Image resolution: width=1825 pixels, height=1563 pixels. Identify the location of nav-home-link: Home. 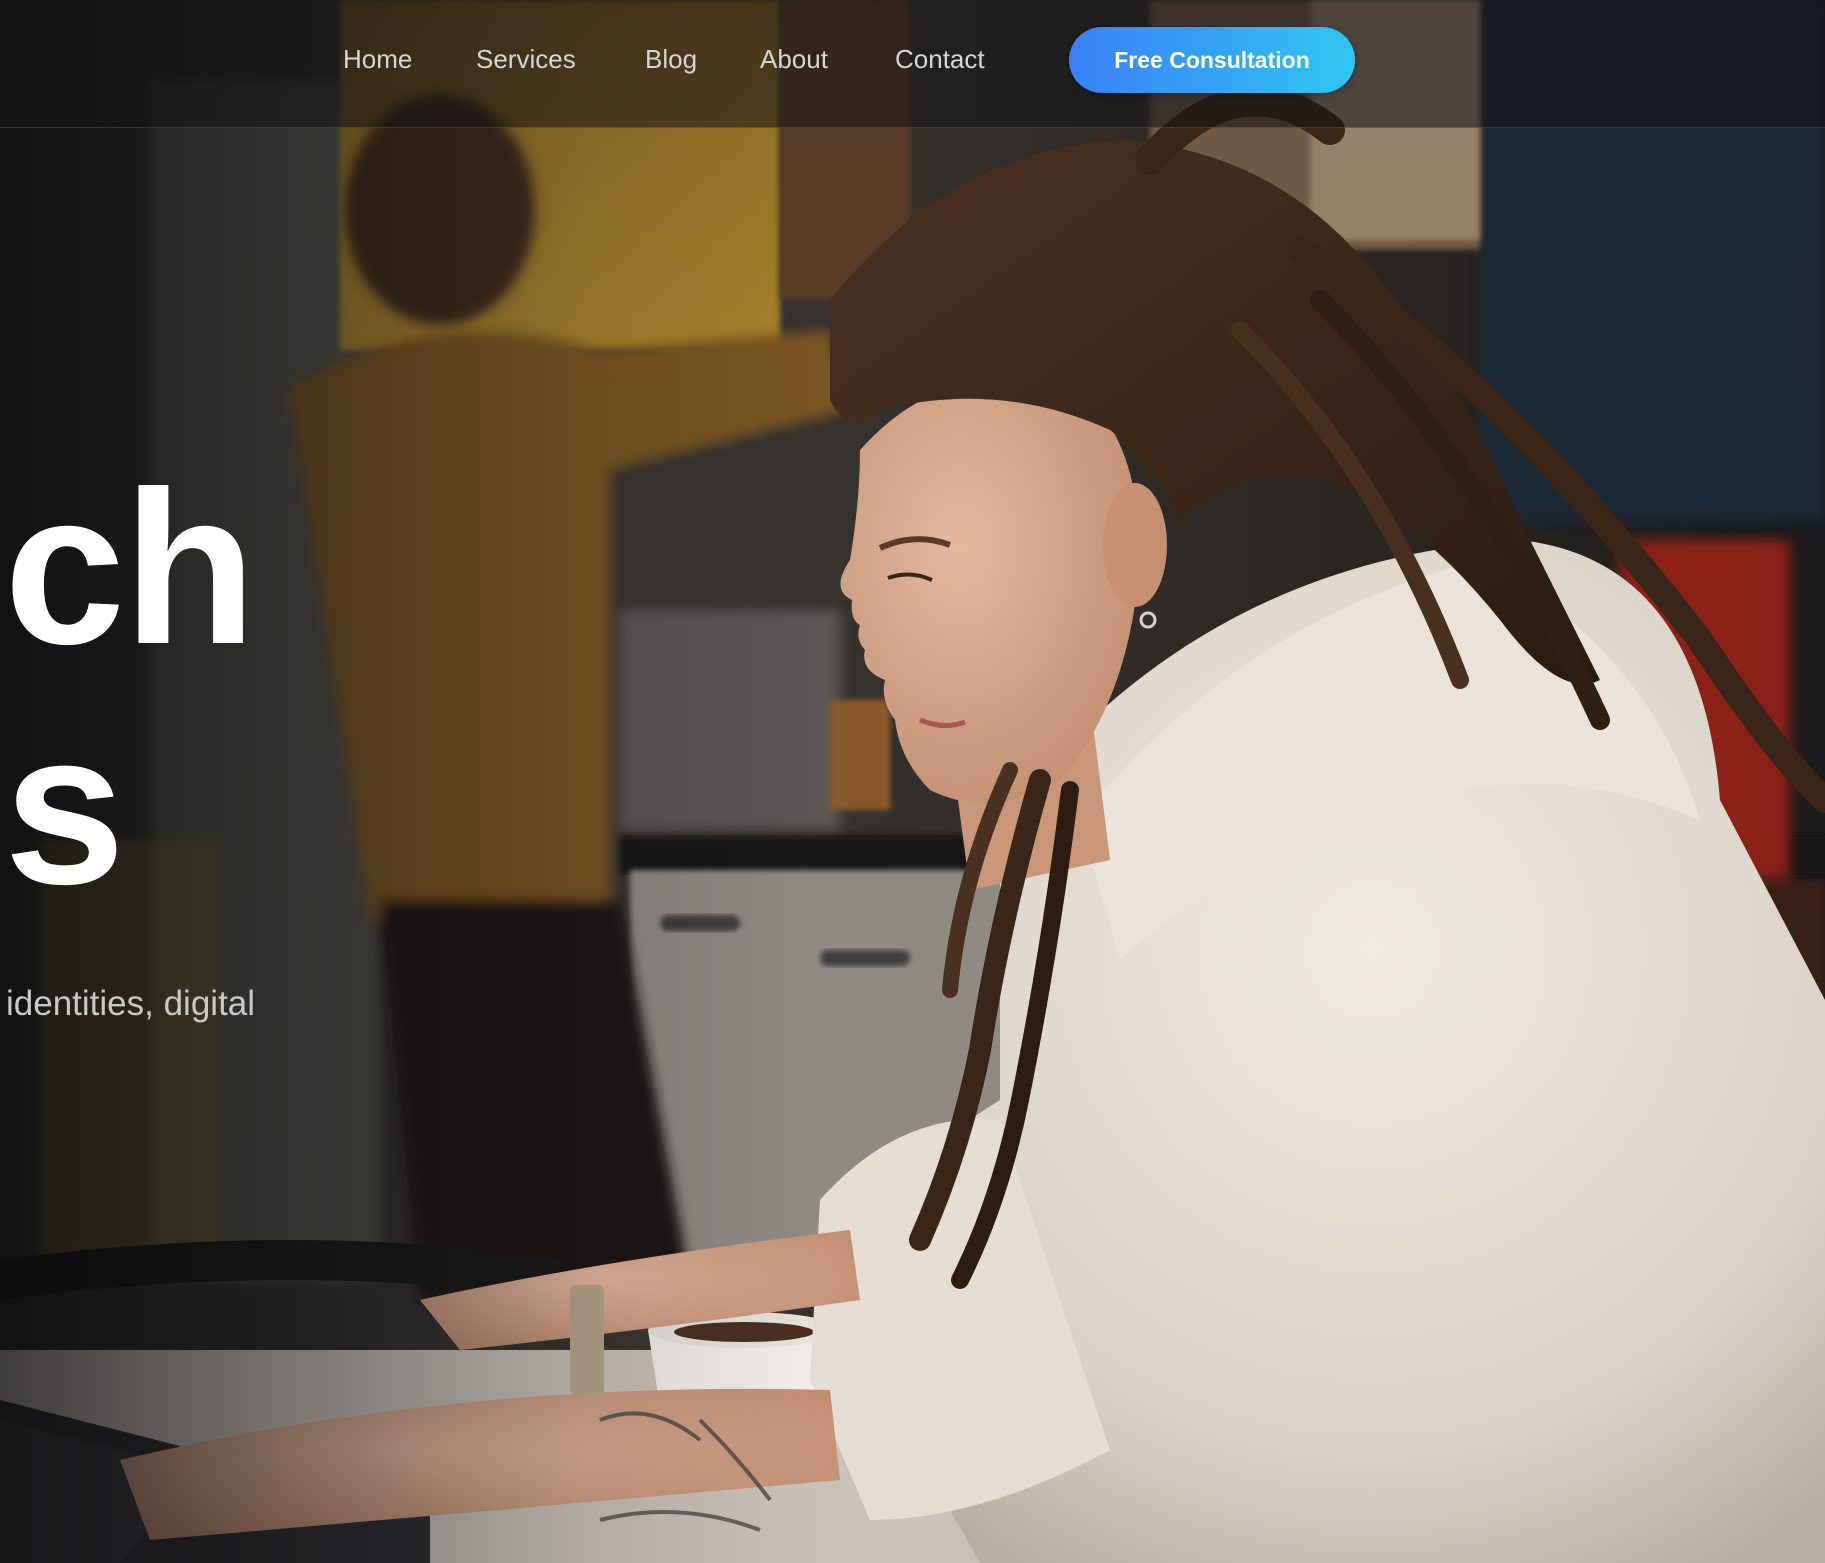
(377, 59).